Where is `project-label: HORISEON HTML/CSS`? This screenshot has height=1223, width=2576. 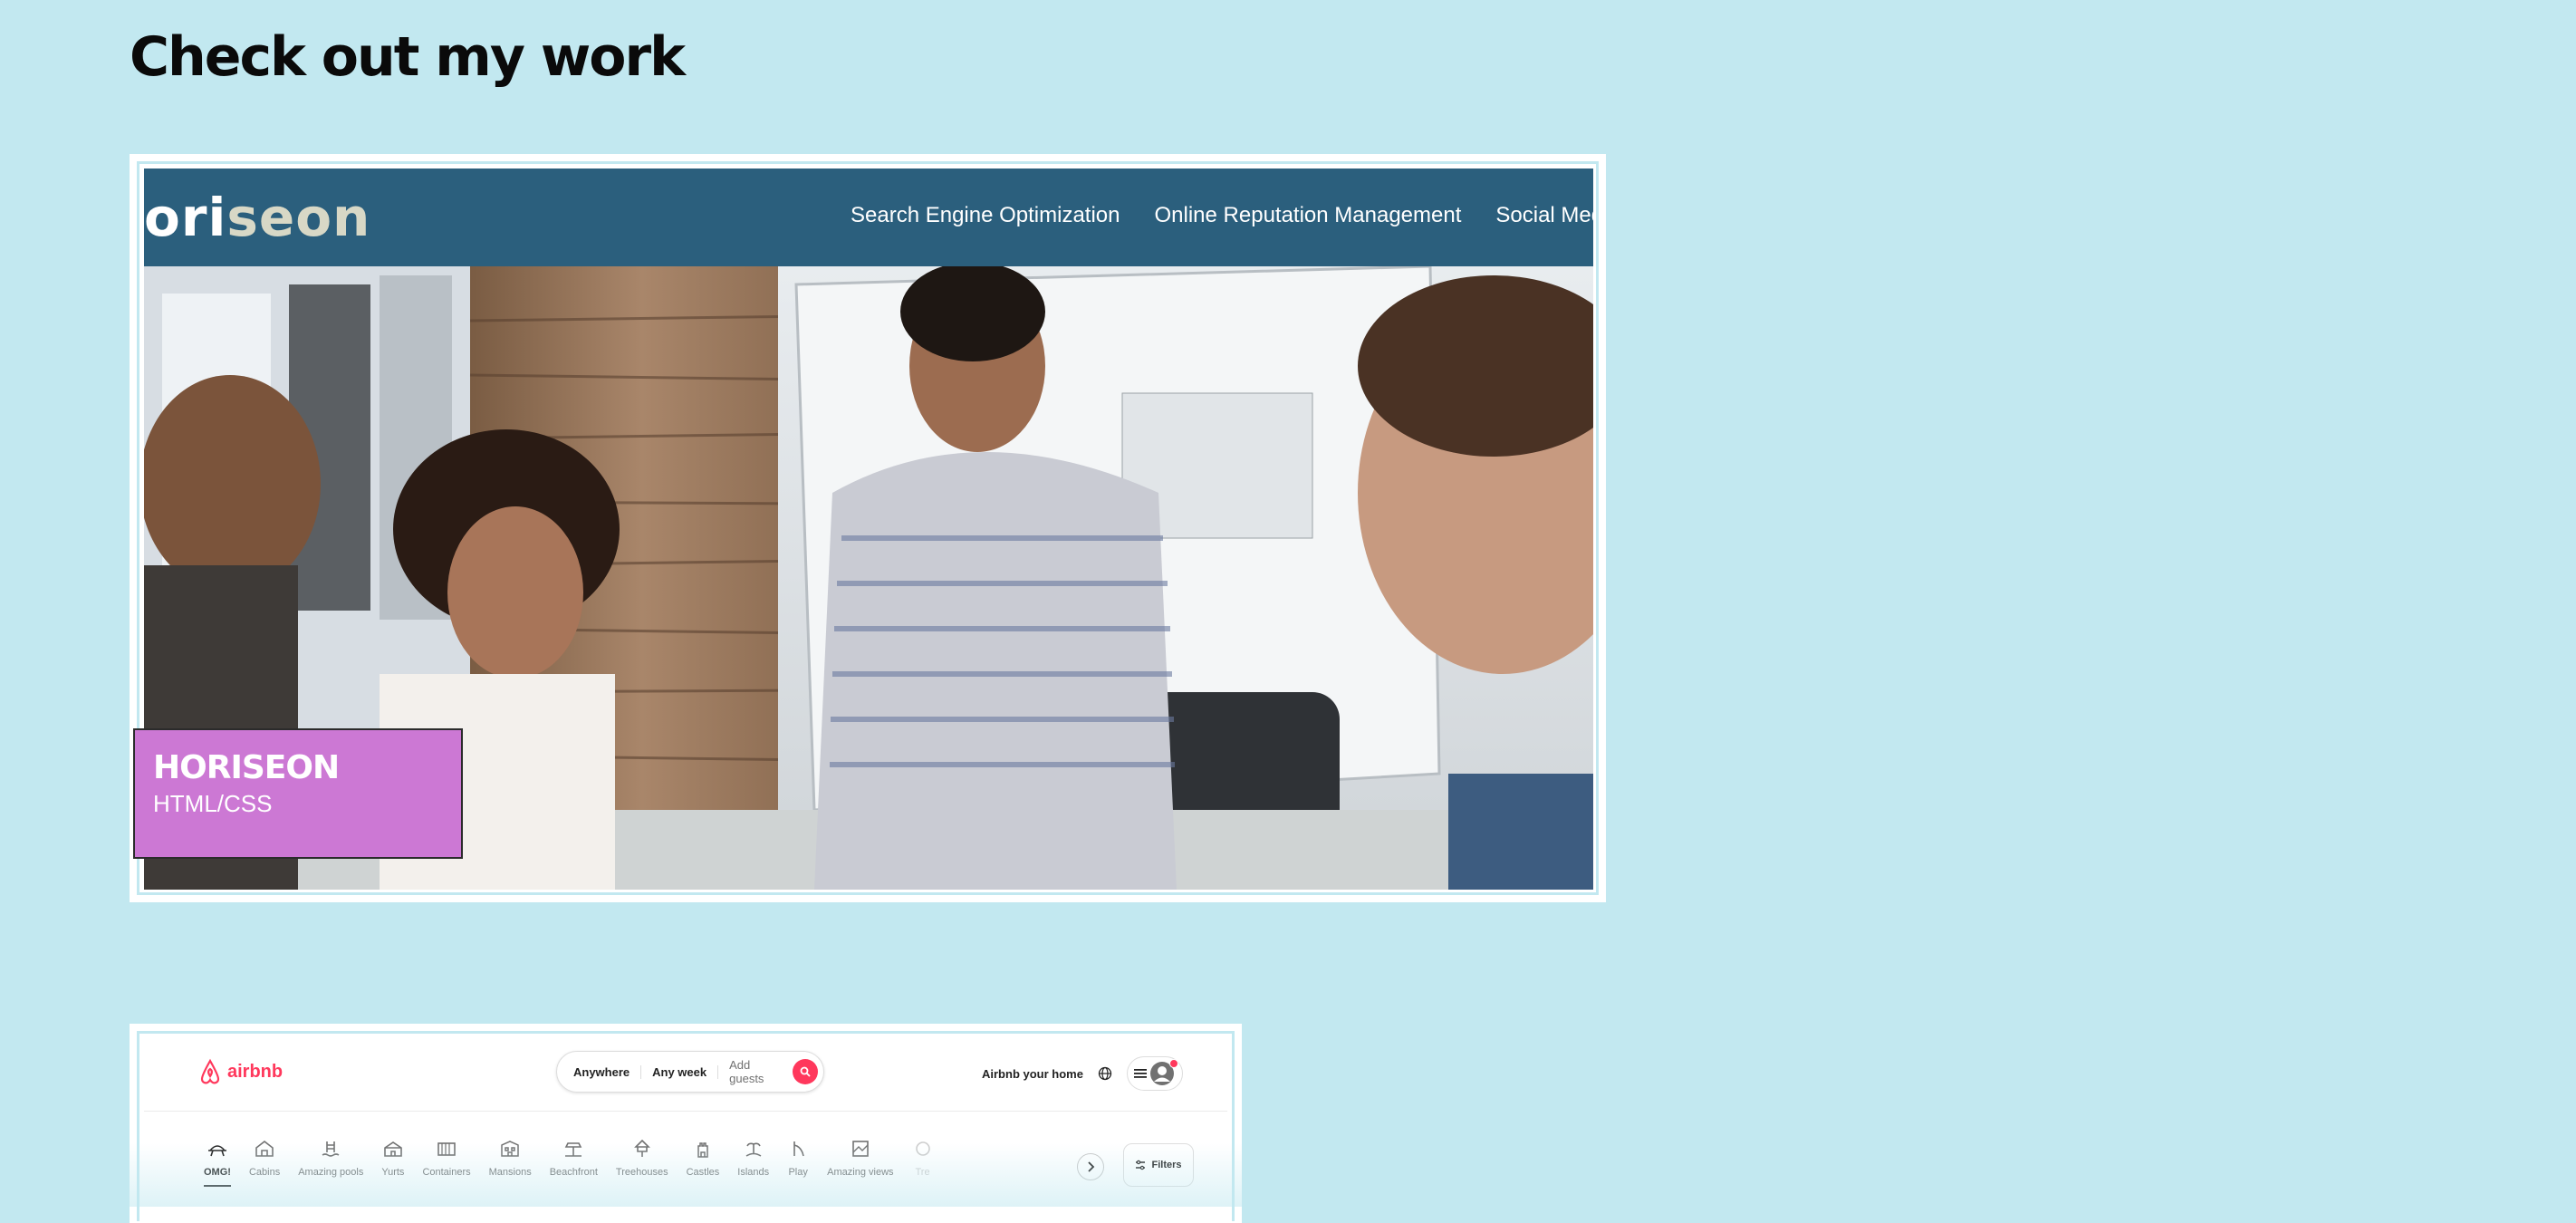
project-label: HORISEON HTML/CSS is located at coordinates (298, 793).